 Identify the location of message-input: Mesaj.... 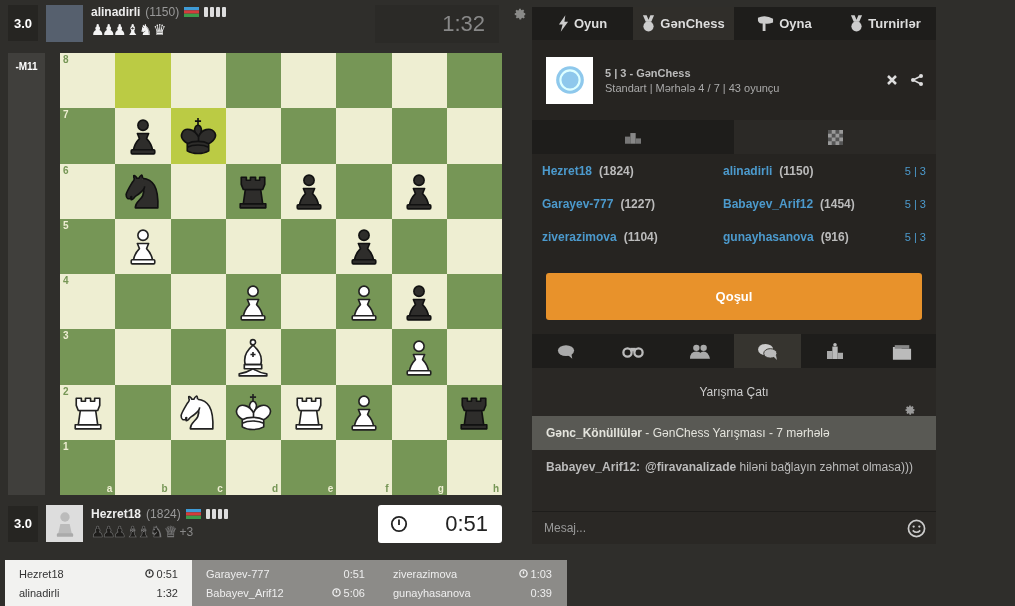
(724, 528).